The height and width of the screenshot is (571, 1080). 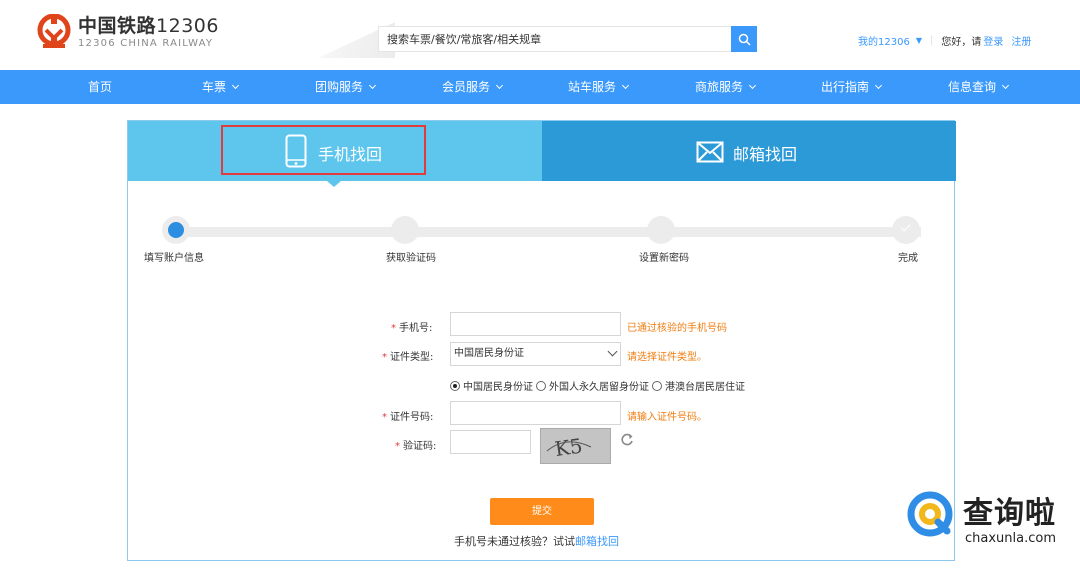 I want to click on phone-input, so click(x=535, y=325).